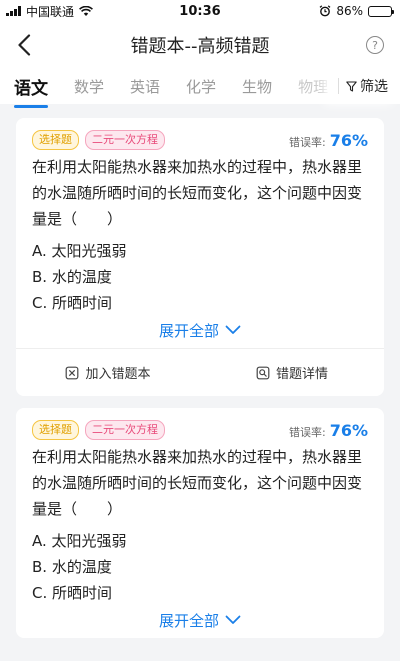 This screenshot has height=661, width=400. I want to click on question-detail-label: 错题详情, so click(301, 374).